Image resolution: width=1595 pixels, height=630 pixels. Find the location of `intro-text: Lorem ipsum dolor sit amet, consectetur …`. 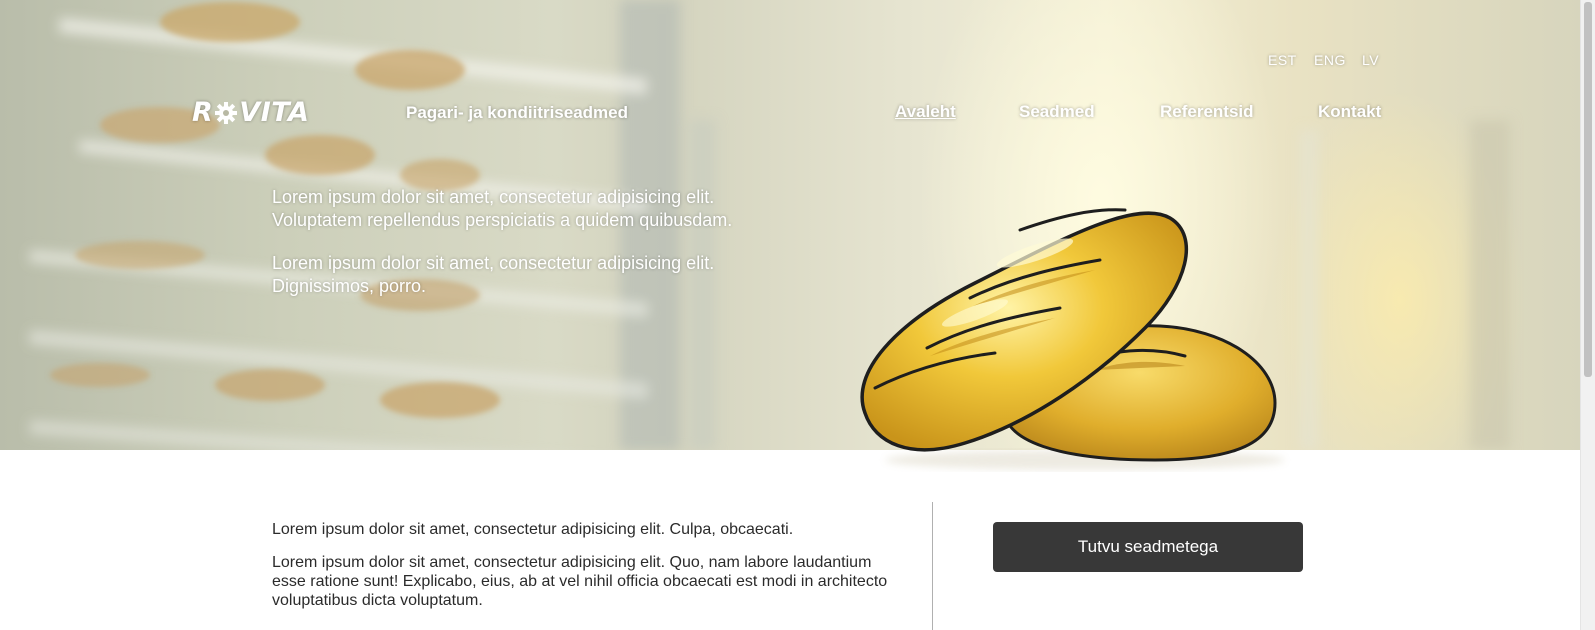

intro-text: Lorem ipsum dolor sit amet, consectetur … is located at coordinates (582, 572).